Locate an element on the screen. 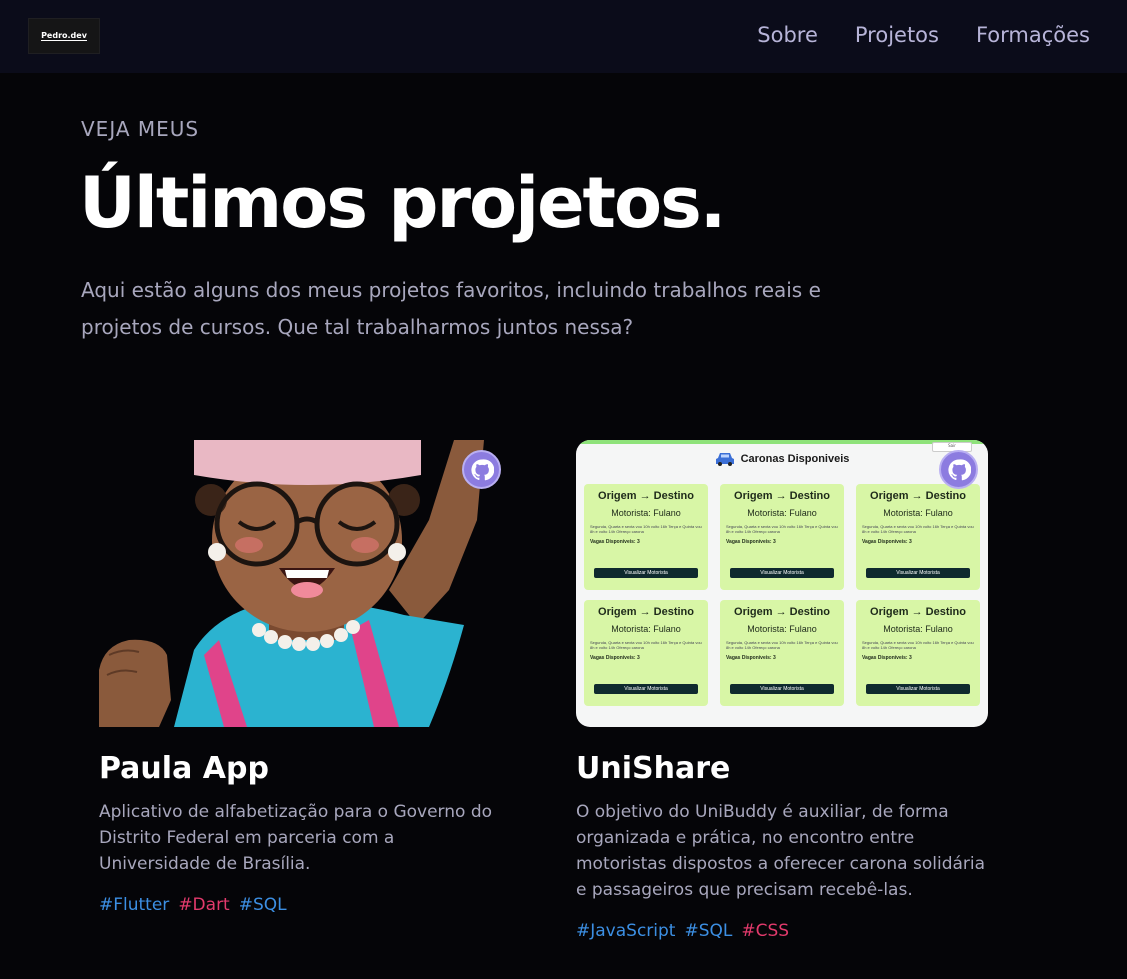 This screenshot has width=1127, height=979. nav-links: Sobre Projetos Formações is located at coordinates (923, 35).